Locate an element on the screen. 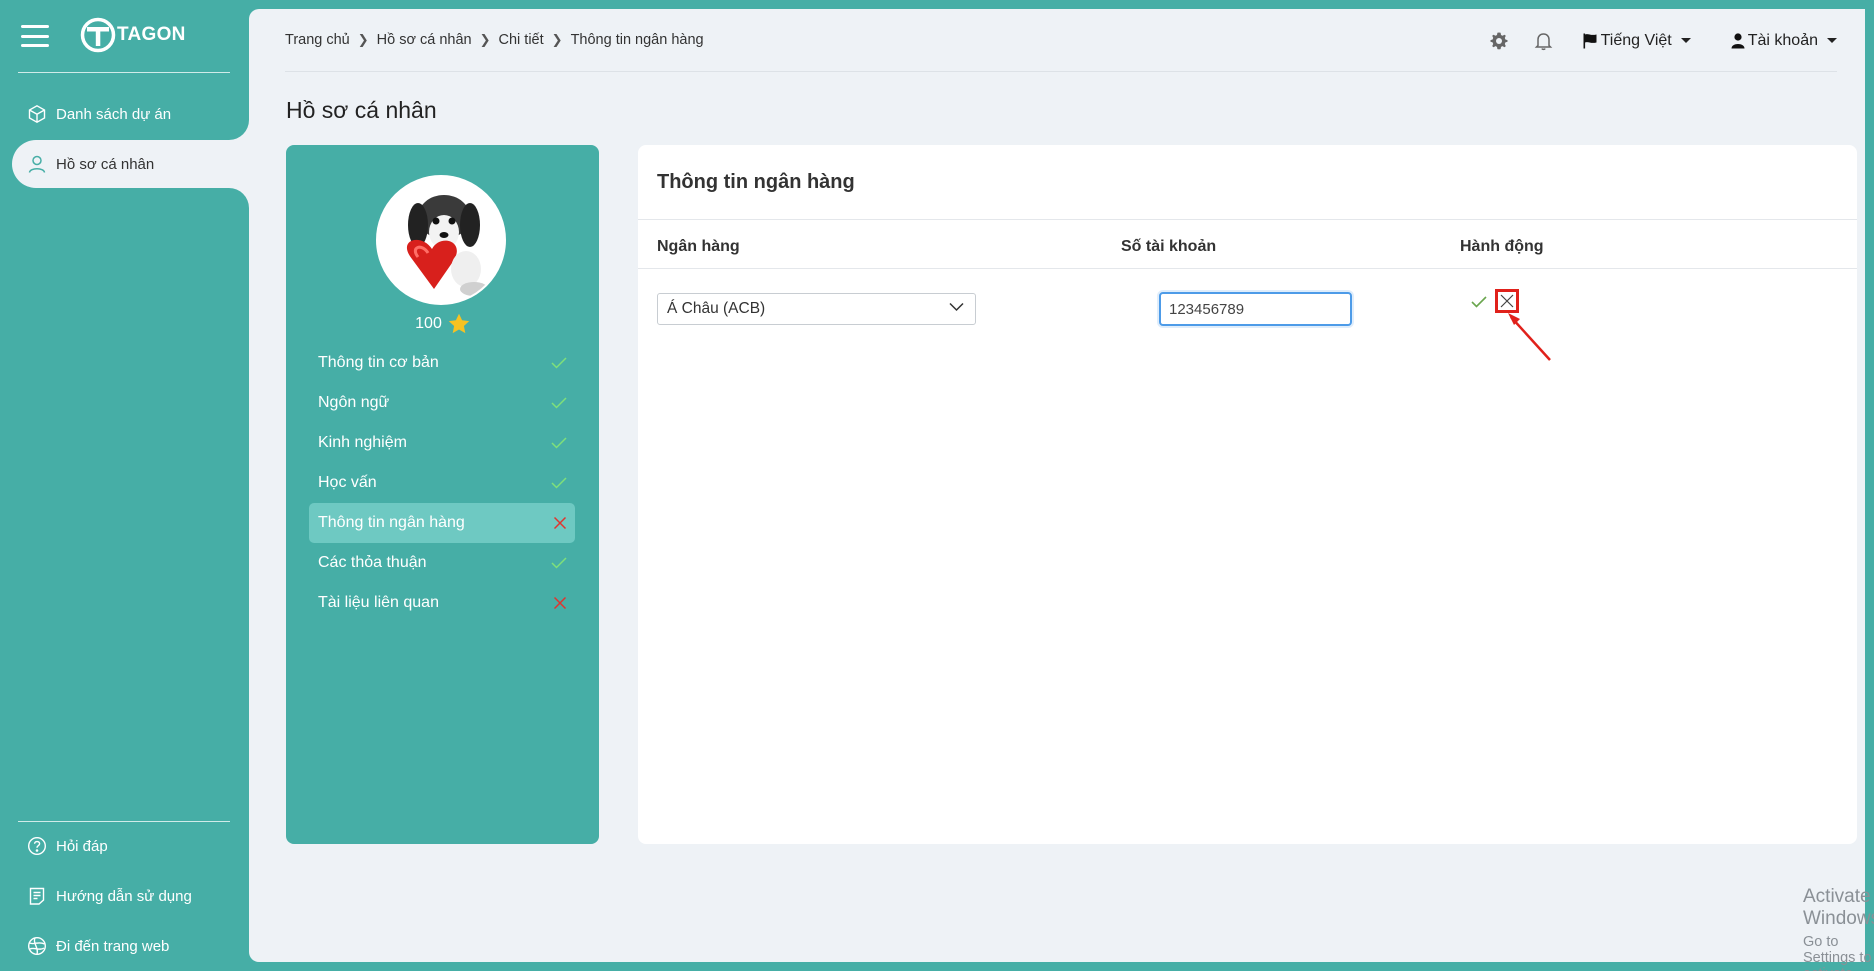 The height and width of the screenshot is (971, 1874). step-basic-info: Thông tin cơ bản is located at coordinates (442, 363).